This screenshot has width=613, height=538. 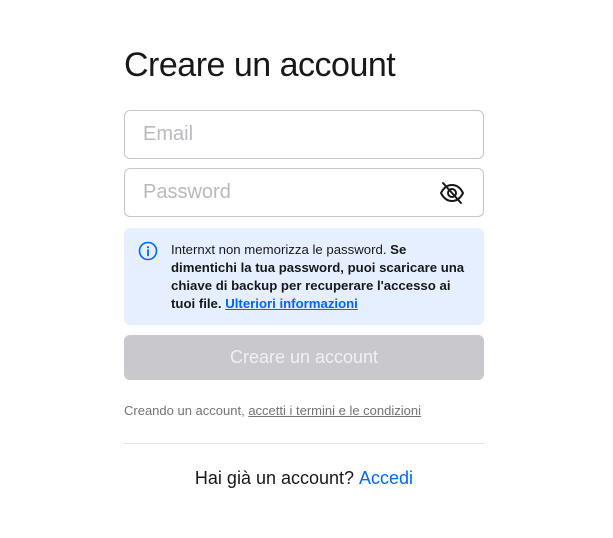 I want to click on password-field-wrapper, so click(x=304, y=192).